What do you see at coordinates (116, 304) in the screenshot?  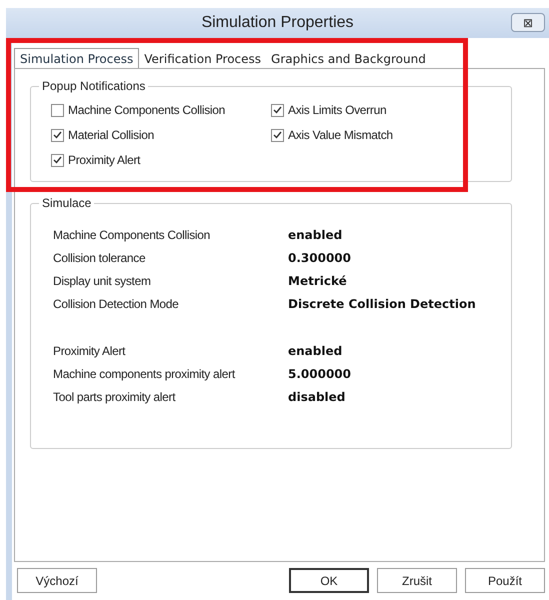 I see `property-label: Collision Detection Mode` at bounding box center [116, 304].